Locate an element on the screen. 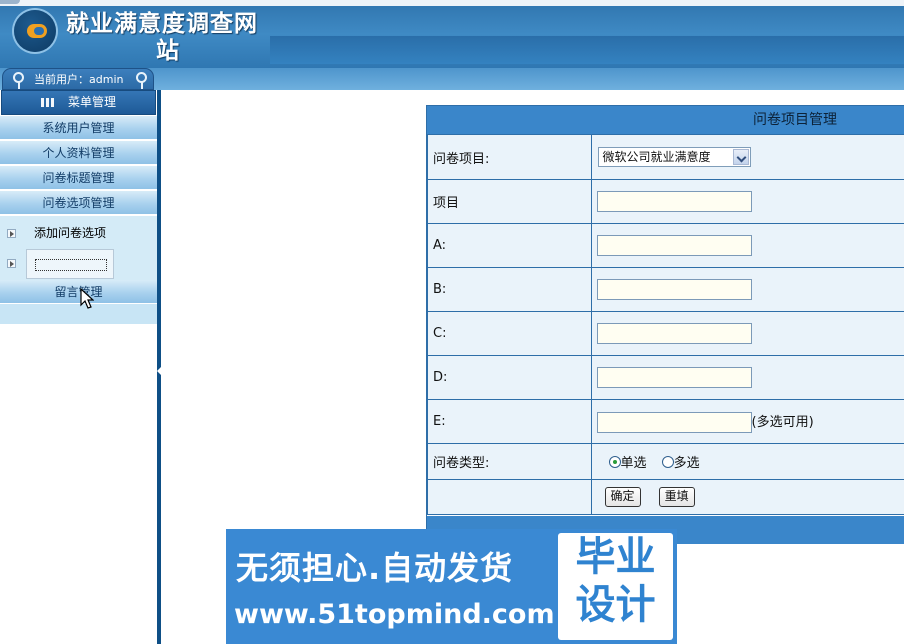 The height and width of the screenshot is (644, 904). top-strip is located at coordinates (452, 3).